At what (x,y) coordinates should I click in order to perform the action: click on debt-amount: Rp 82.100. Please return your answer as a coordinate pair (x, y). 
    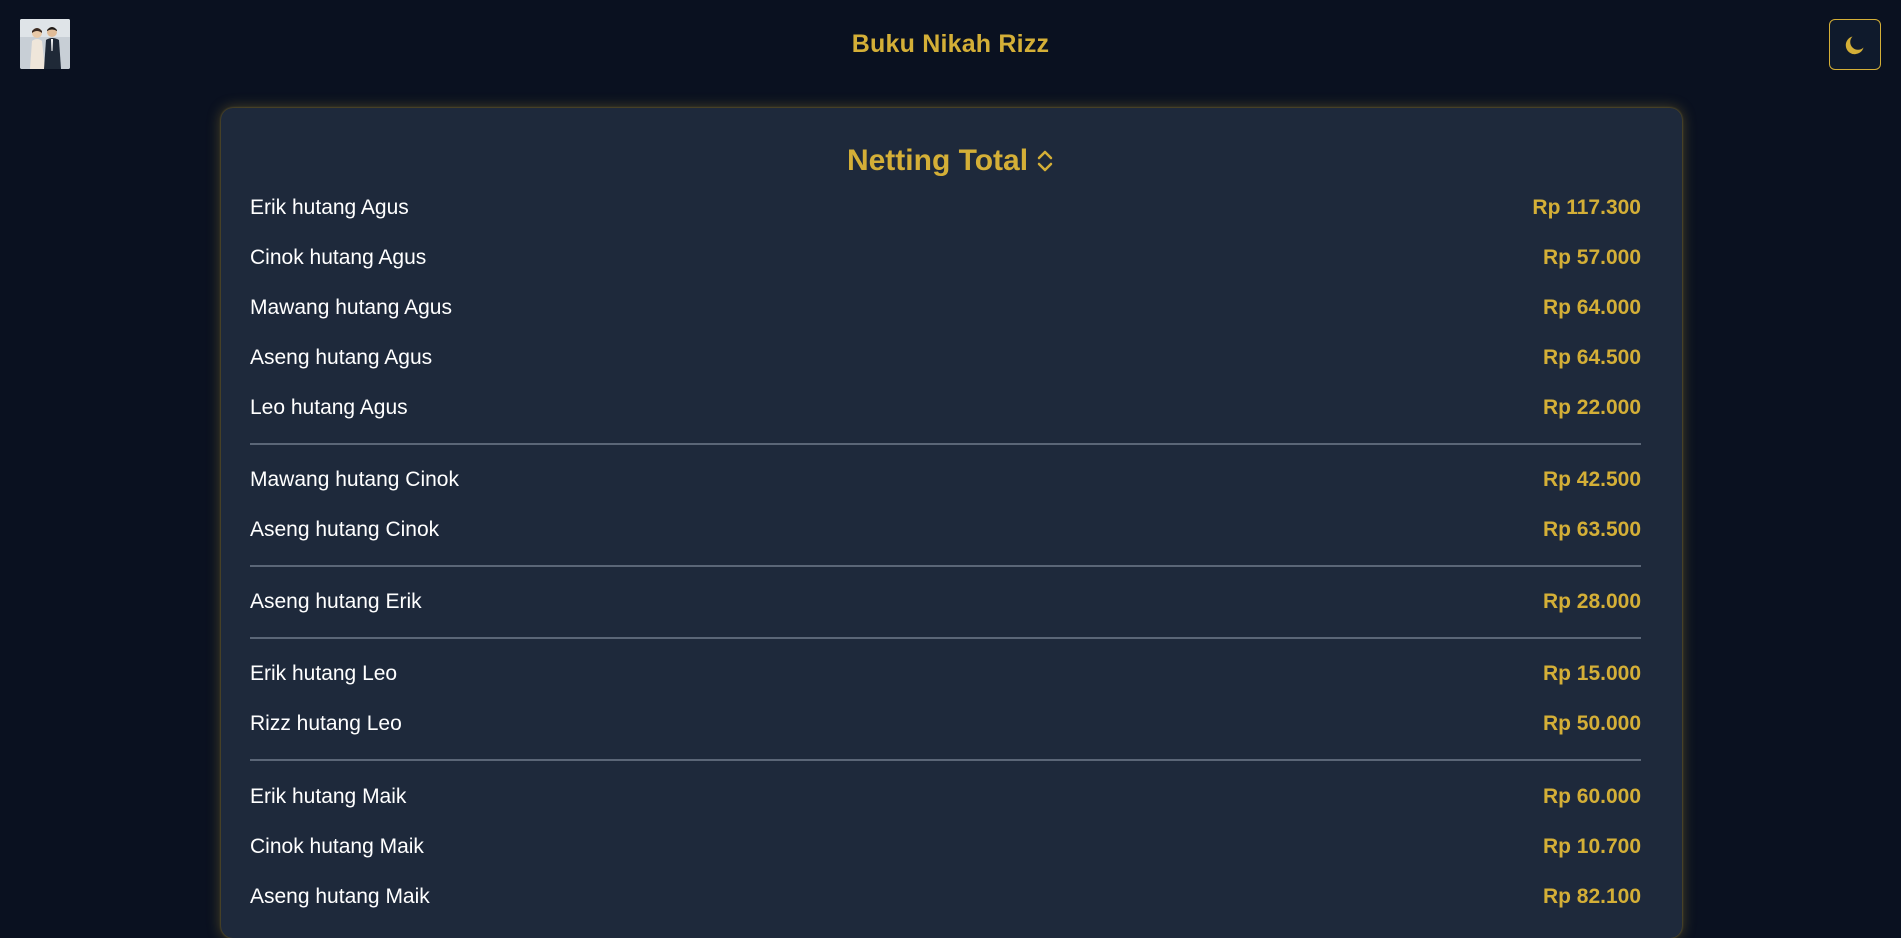
    Looking at the image, I should click on (1591, 896).